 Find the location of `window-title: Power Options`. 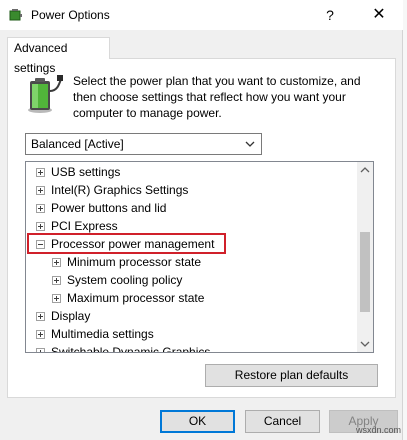

window-title: Power Options is located at coordinates (70, 15).